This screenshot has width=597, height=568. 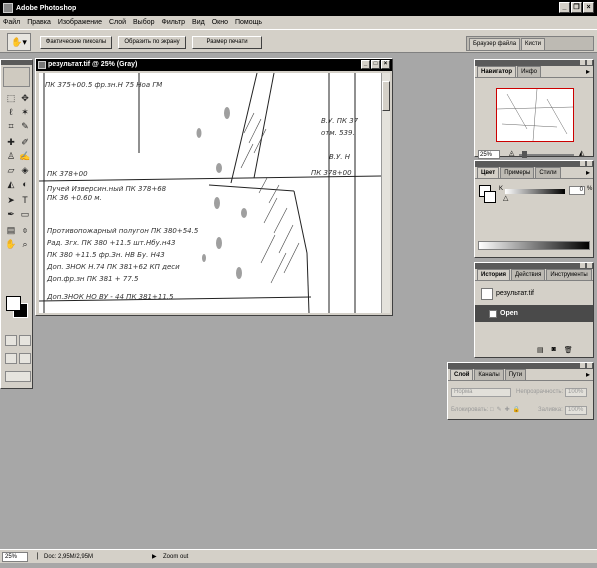 What do you see at coordinates (375, 64) in the screenshot?
I see `doc-maximize-button: □` at bounding box center [375, 64].